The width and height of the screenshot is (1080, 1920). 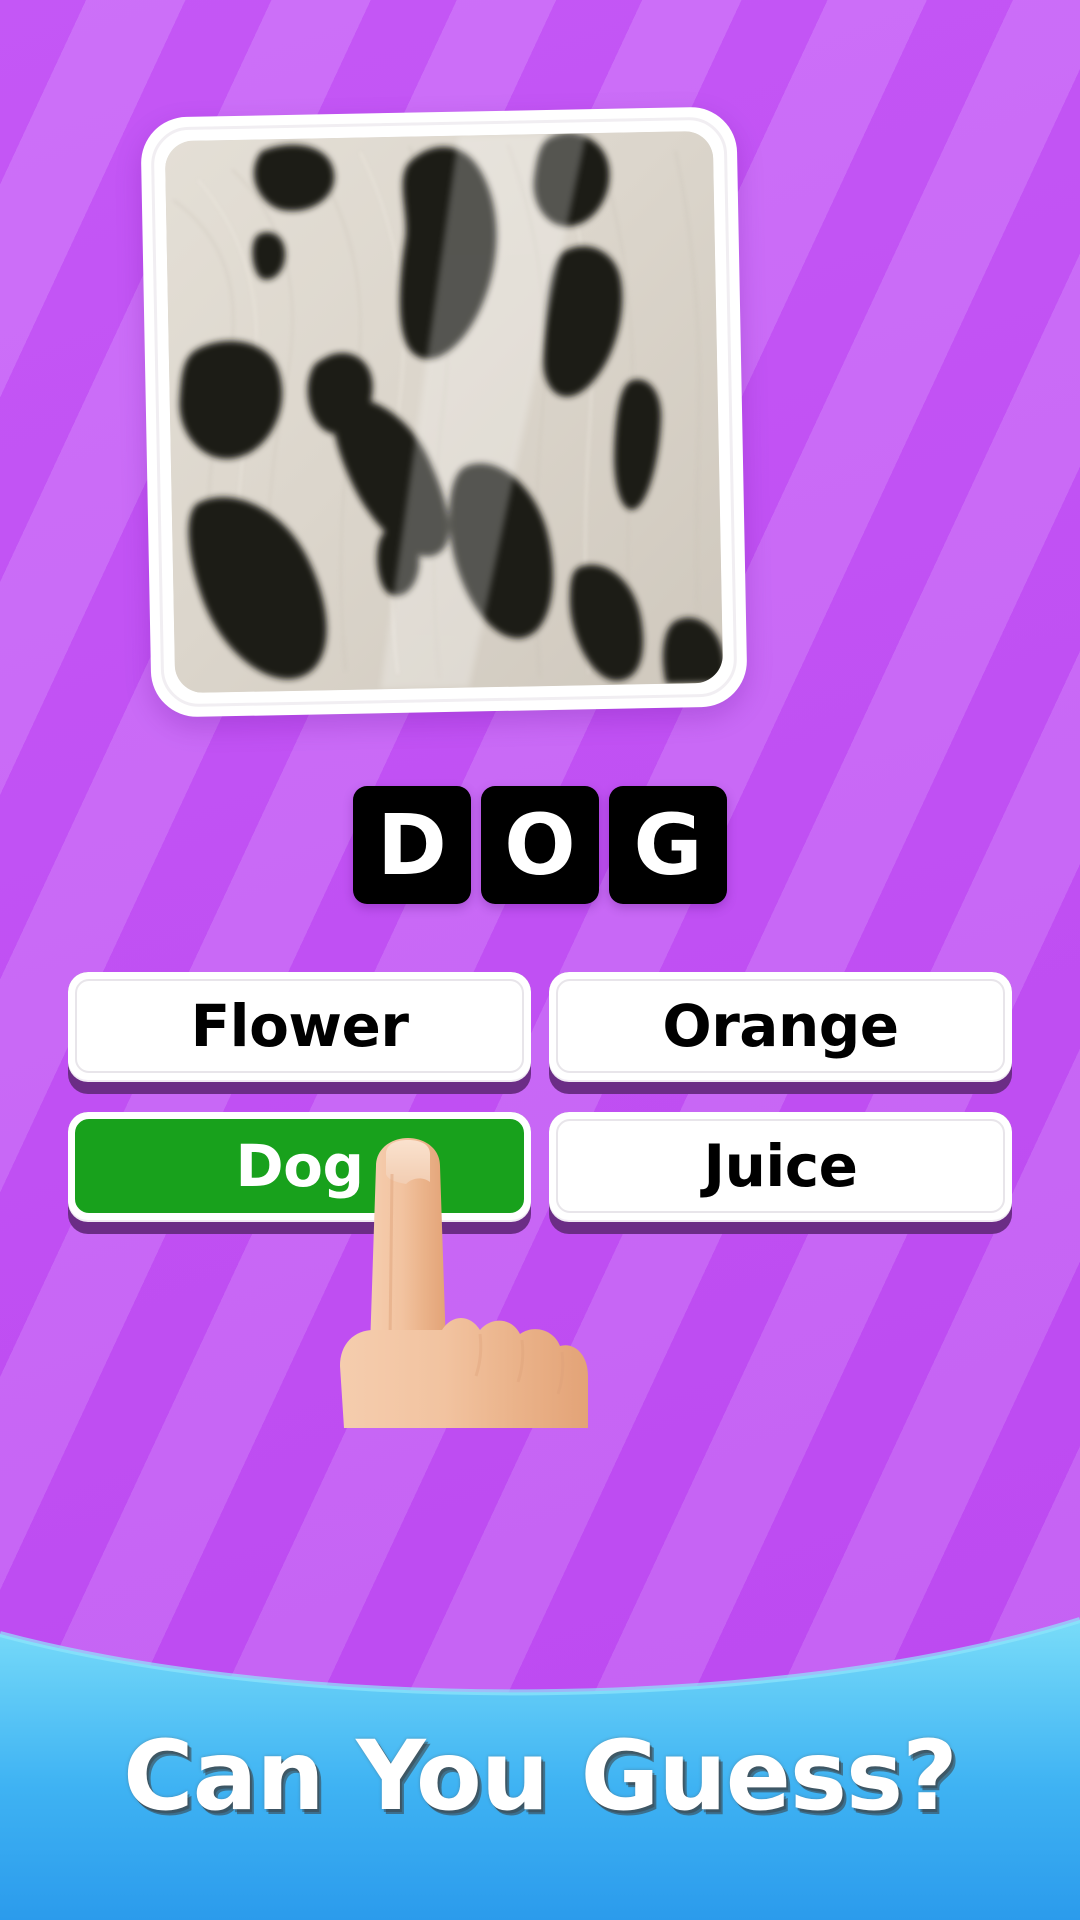 I want to click on answer-button-label: Orange, so click(x=780, y=1026).